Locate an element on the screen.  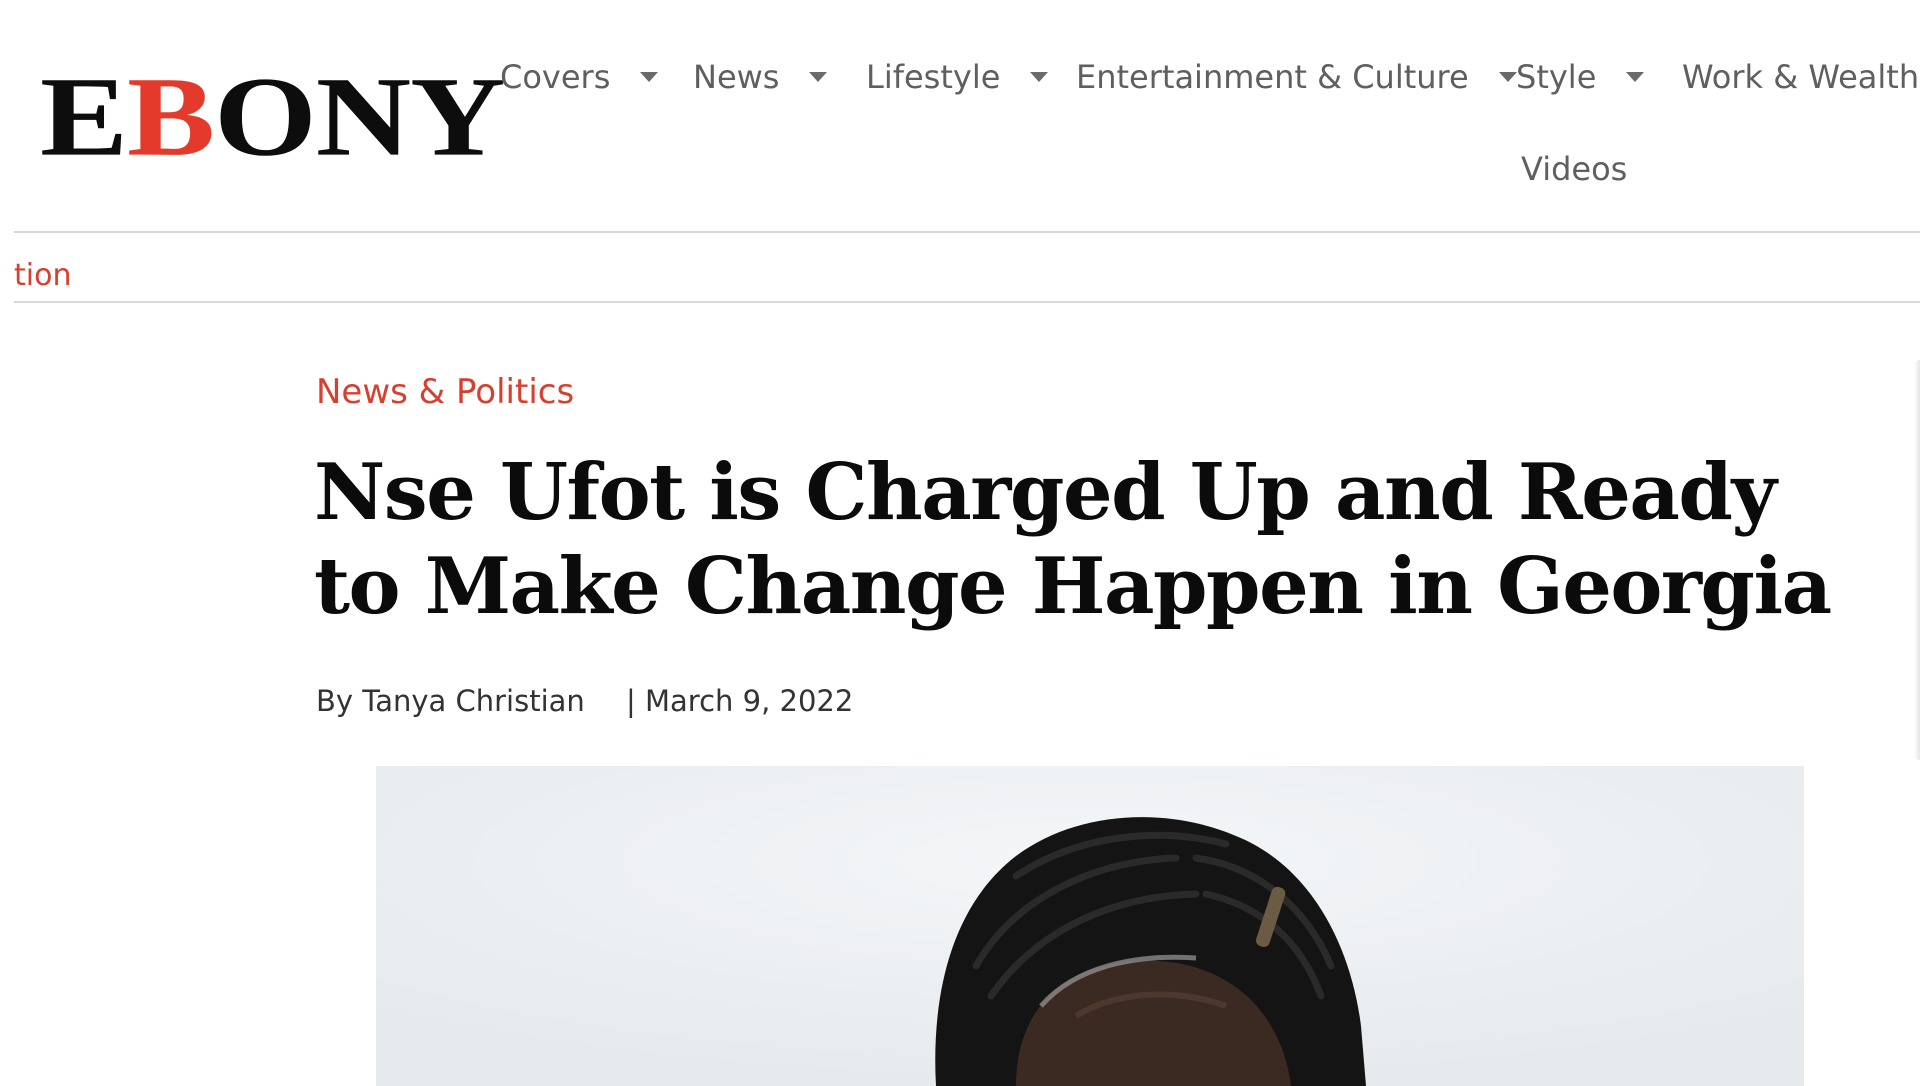
nav-item-covers: Covers is located at coordinates (579, 77).